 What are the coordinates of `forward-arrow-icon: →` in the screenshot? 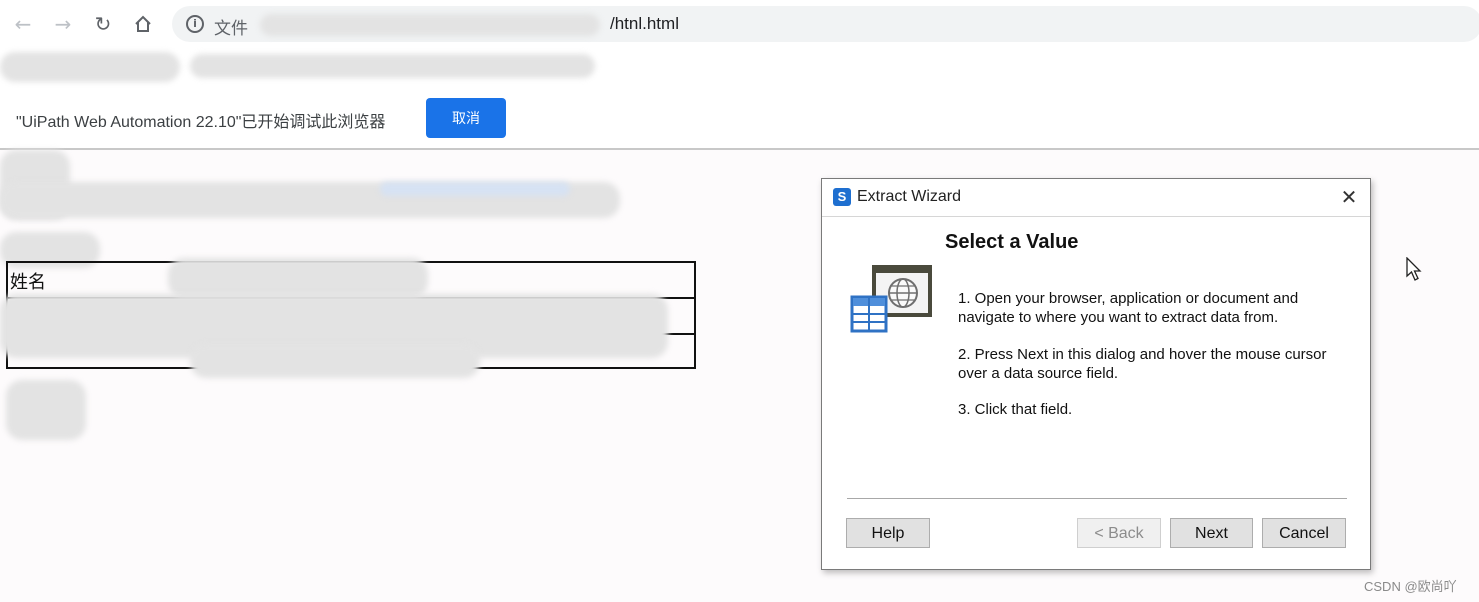 It's located at (63, 24).